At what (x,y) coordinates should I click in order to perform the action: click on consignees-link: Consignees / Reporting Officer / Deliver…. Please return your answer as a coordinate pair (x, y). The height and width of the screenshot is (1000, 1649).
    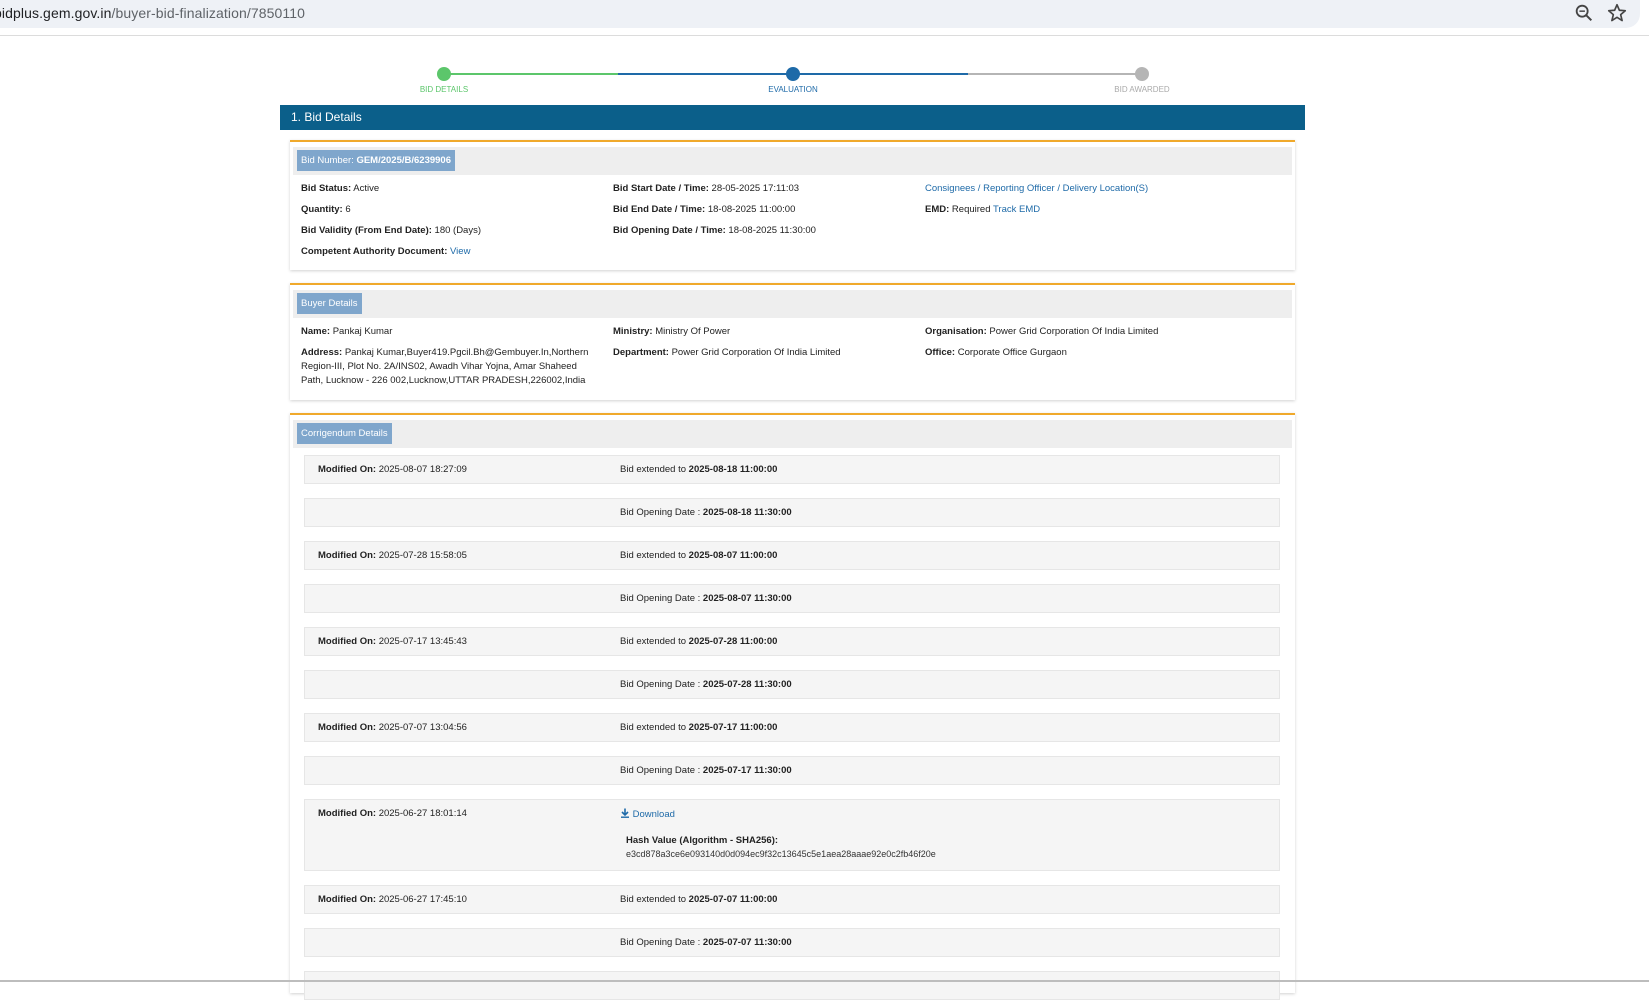
    Looking at the image, I should click on (1036, 188).